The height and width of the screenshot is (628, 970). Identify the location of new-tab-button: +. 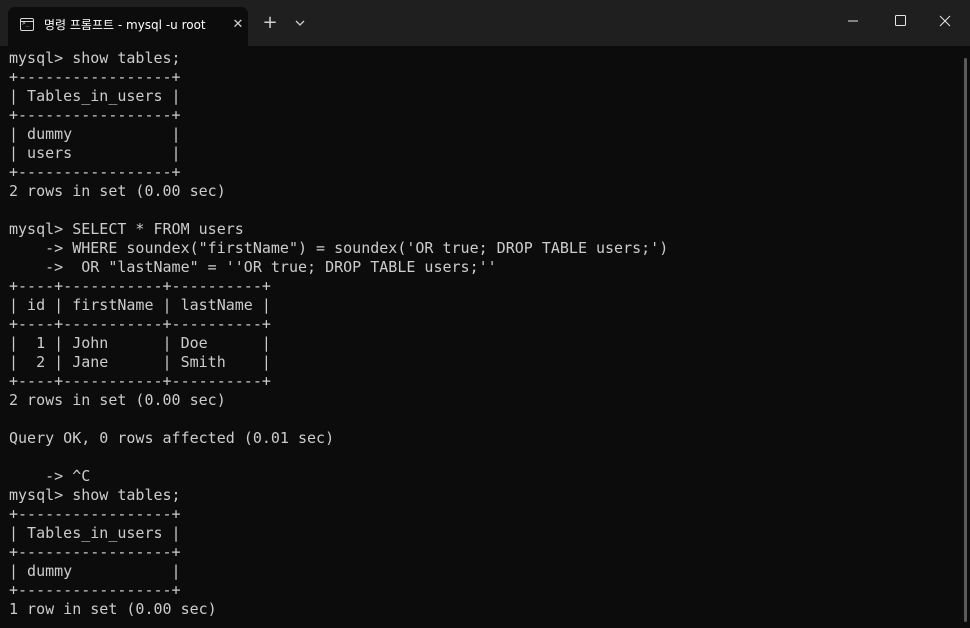
(270, 23).